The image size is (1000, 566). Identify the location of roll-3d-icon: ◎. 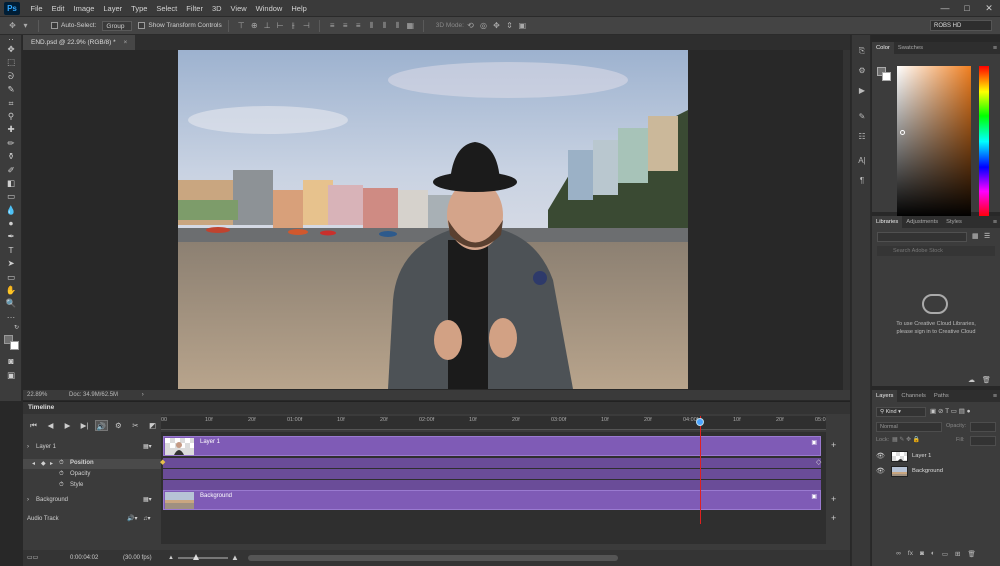
(483, 25).